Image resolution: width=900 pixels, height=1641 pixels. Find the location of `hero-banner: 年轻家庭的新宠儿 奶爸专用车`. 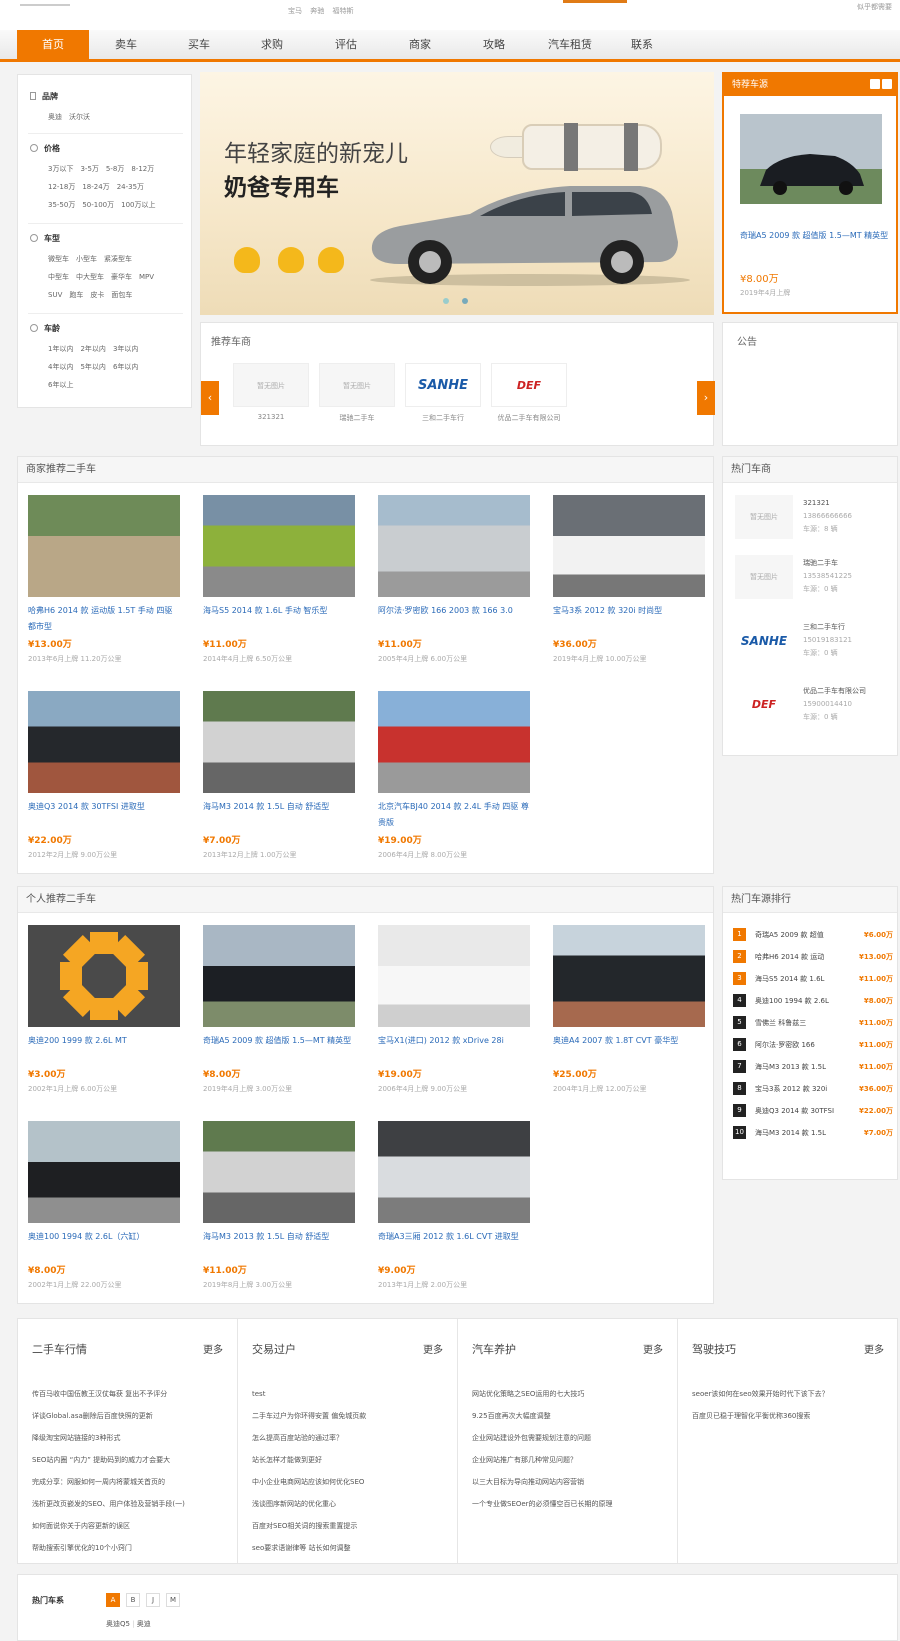

hero-banner: 年轻家庭的新宠儿 奶爸专用车 is located at coordinates (457, 193).